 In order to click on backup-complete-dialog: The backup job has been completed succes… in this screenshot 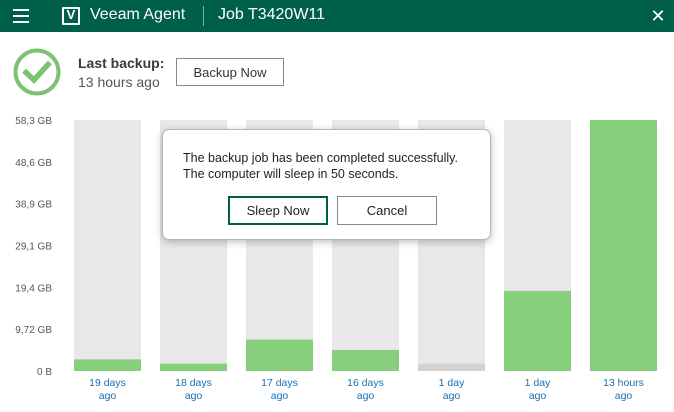, I will do `click(326, 184)`.